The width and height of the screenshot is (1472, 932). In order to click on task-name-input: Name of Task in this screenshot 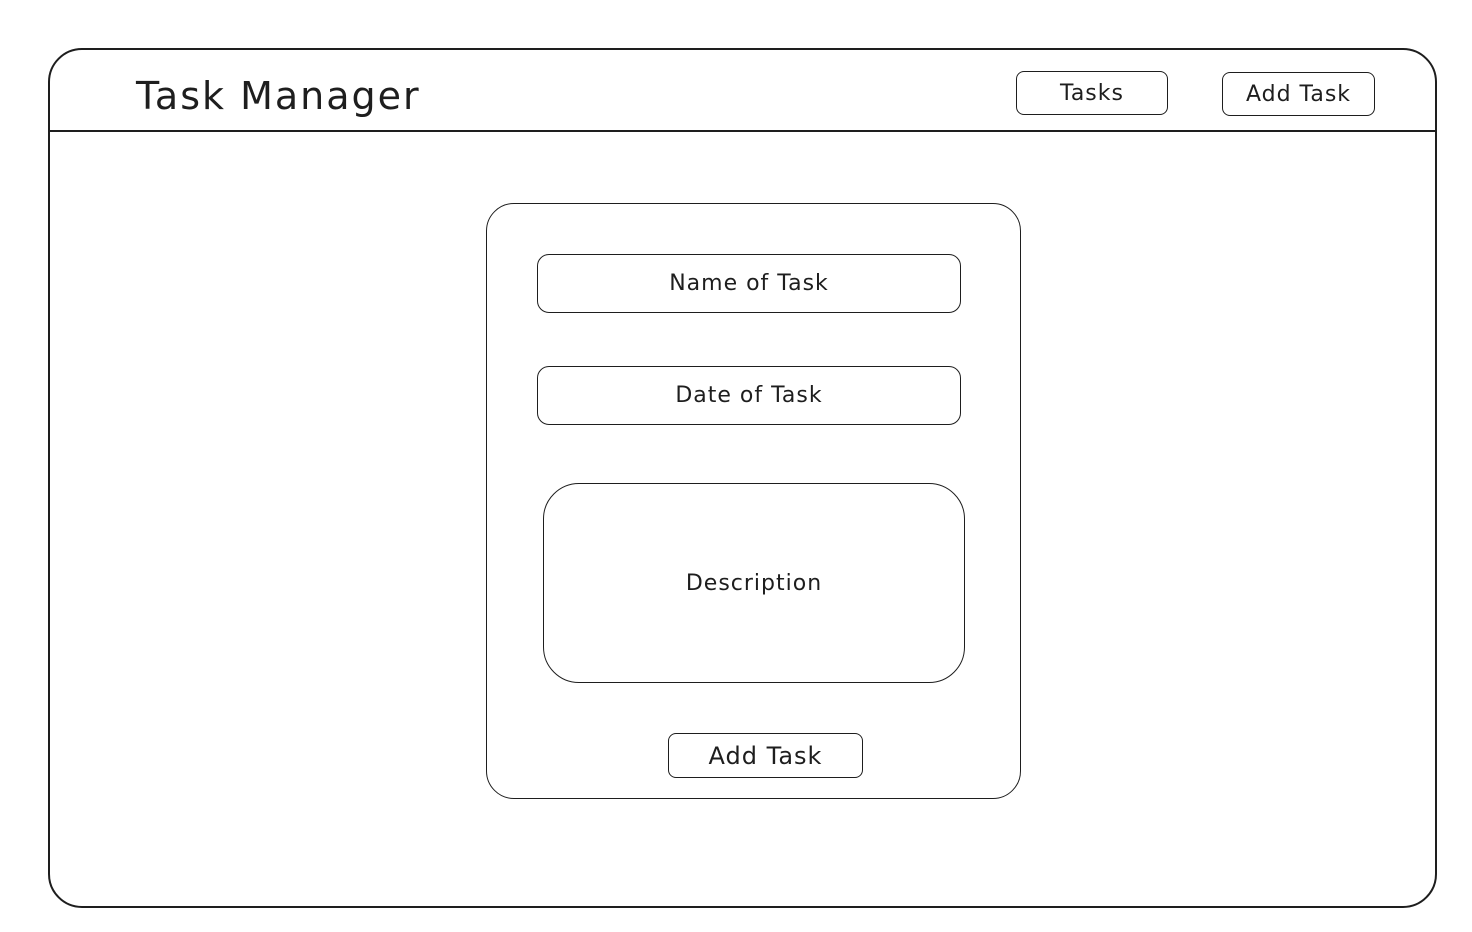, I will do `click(749, 283)`.